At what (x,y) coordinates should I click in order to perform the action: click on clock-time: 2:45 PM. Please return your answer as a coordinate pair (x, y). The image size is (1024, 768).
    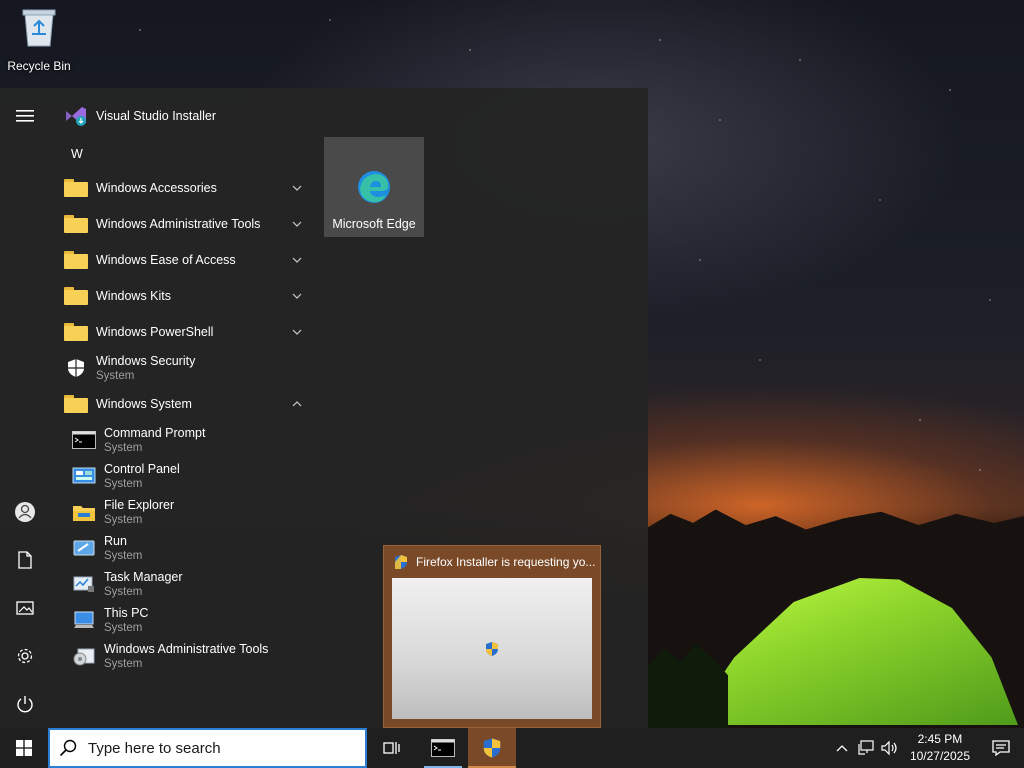
    Looking at the image, I should click on (940, 739).